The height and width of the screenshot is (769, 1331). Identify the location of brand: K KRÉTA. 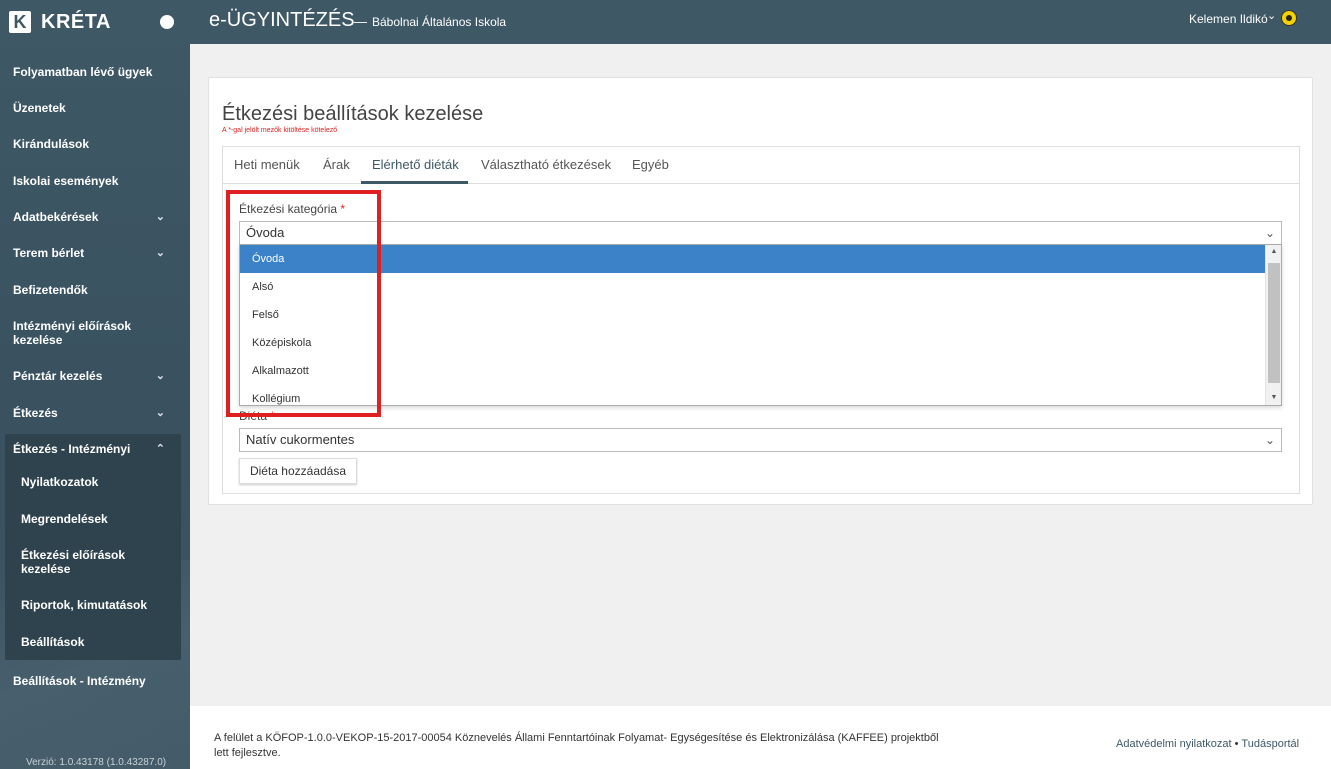
(95, 22).